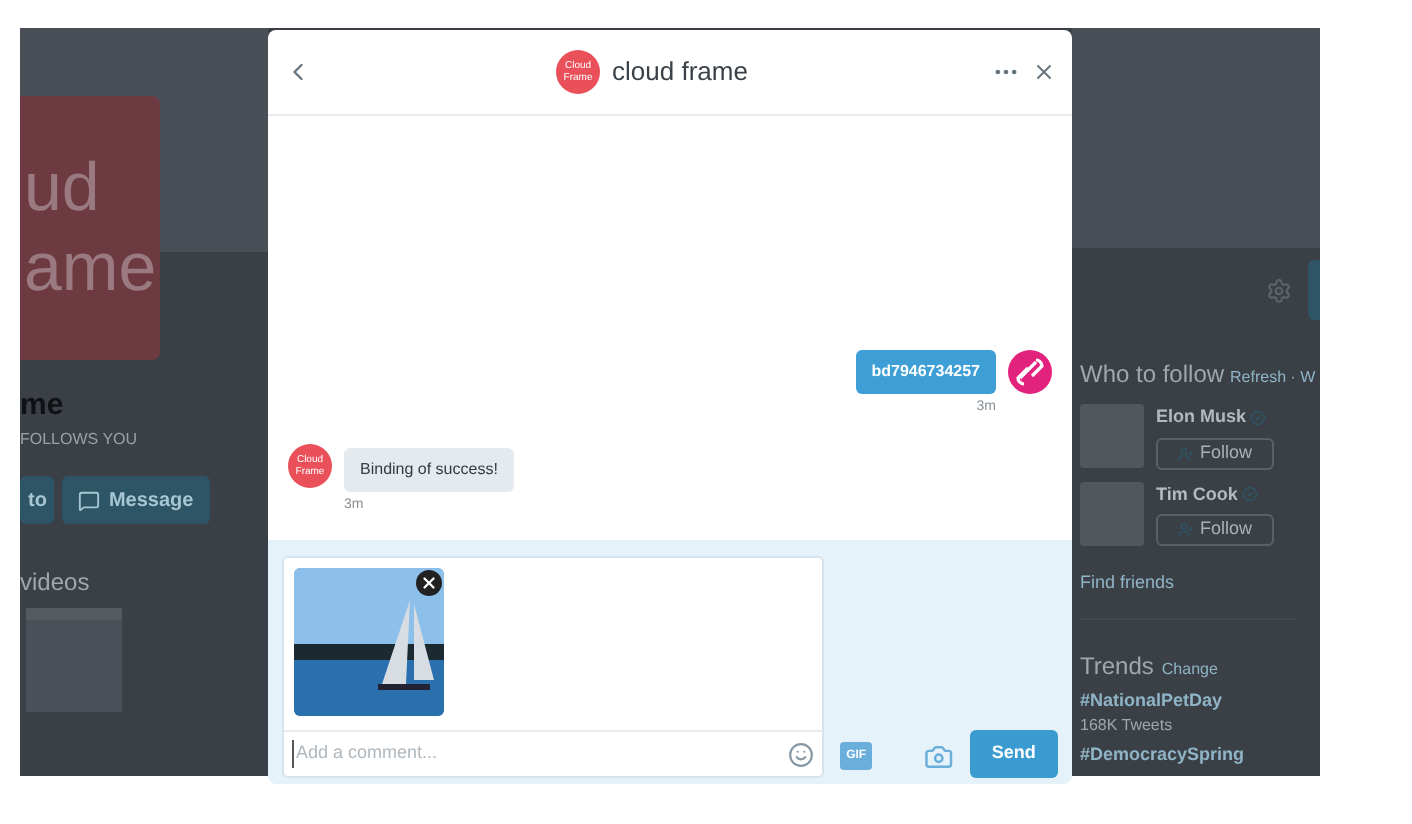 The height and width of the screenshot is (824, 1412). Describe the element at coordinates (1189, 669) in the screenshot. I see `change-link: Change` at that location.